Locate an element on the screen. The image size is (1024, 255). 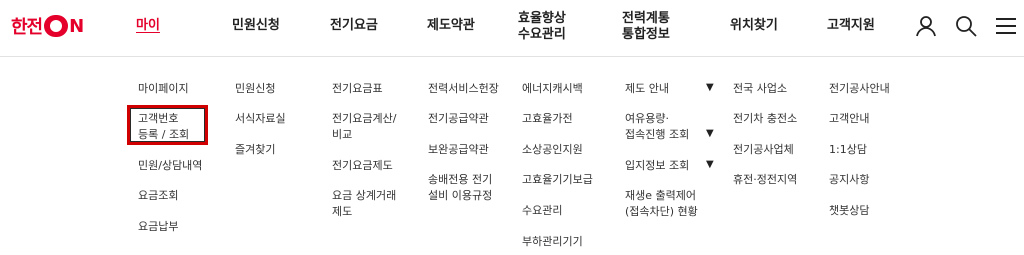
highlight-box is located at coordinates (167, 125).